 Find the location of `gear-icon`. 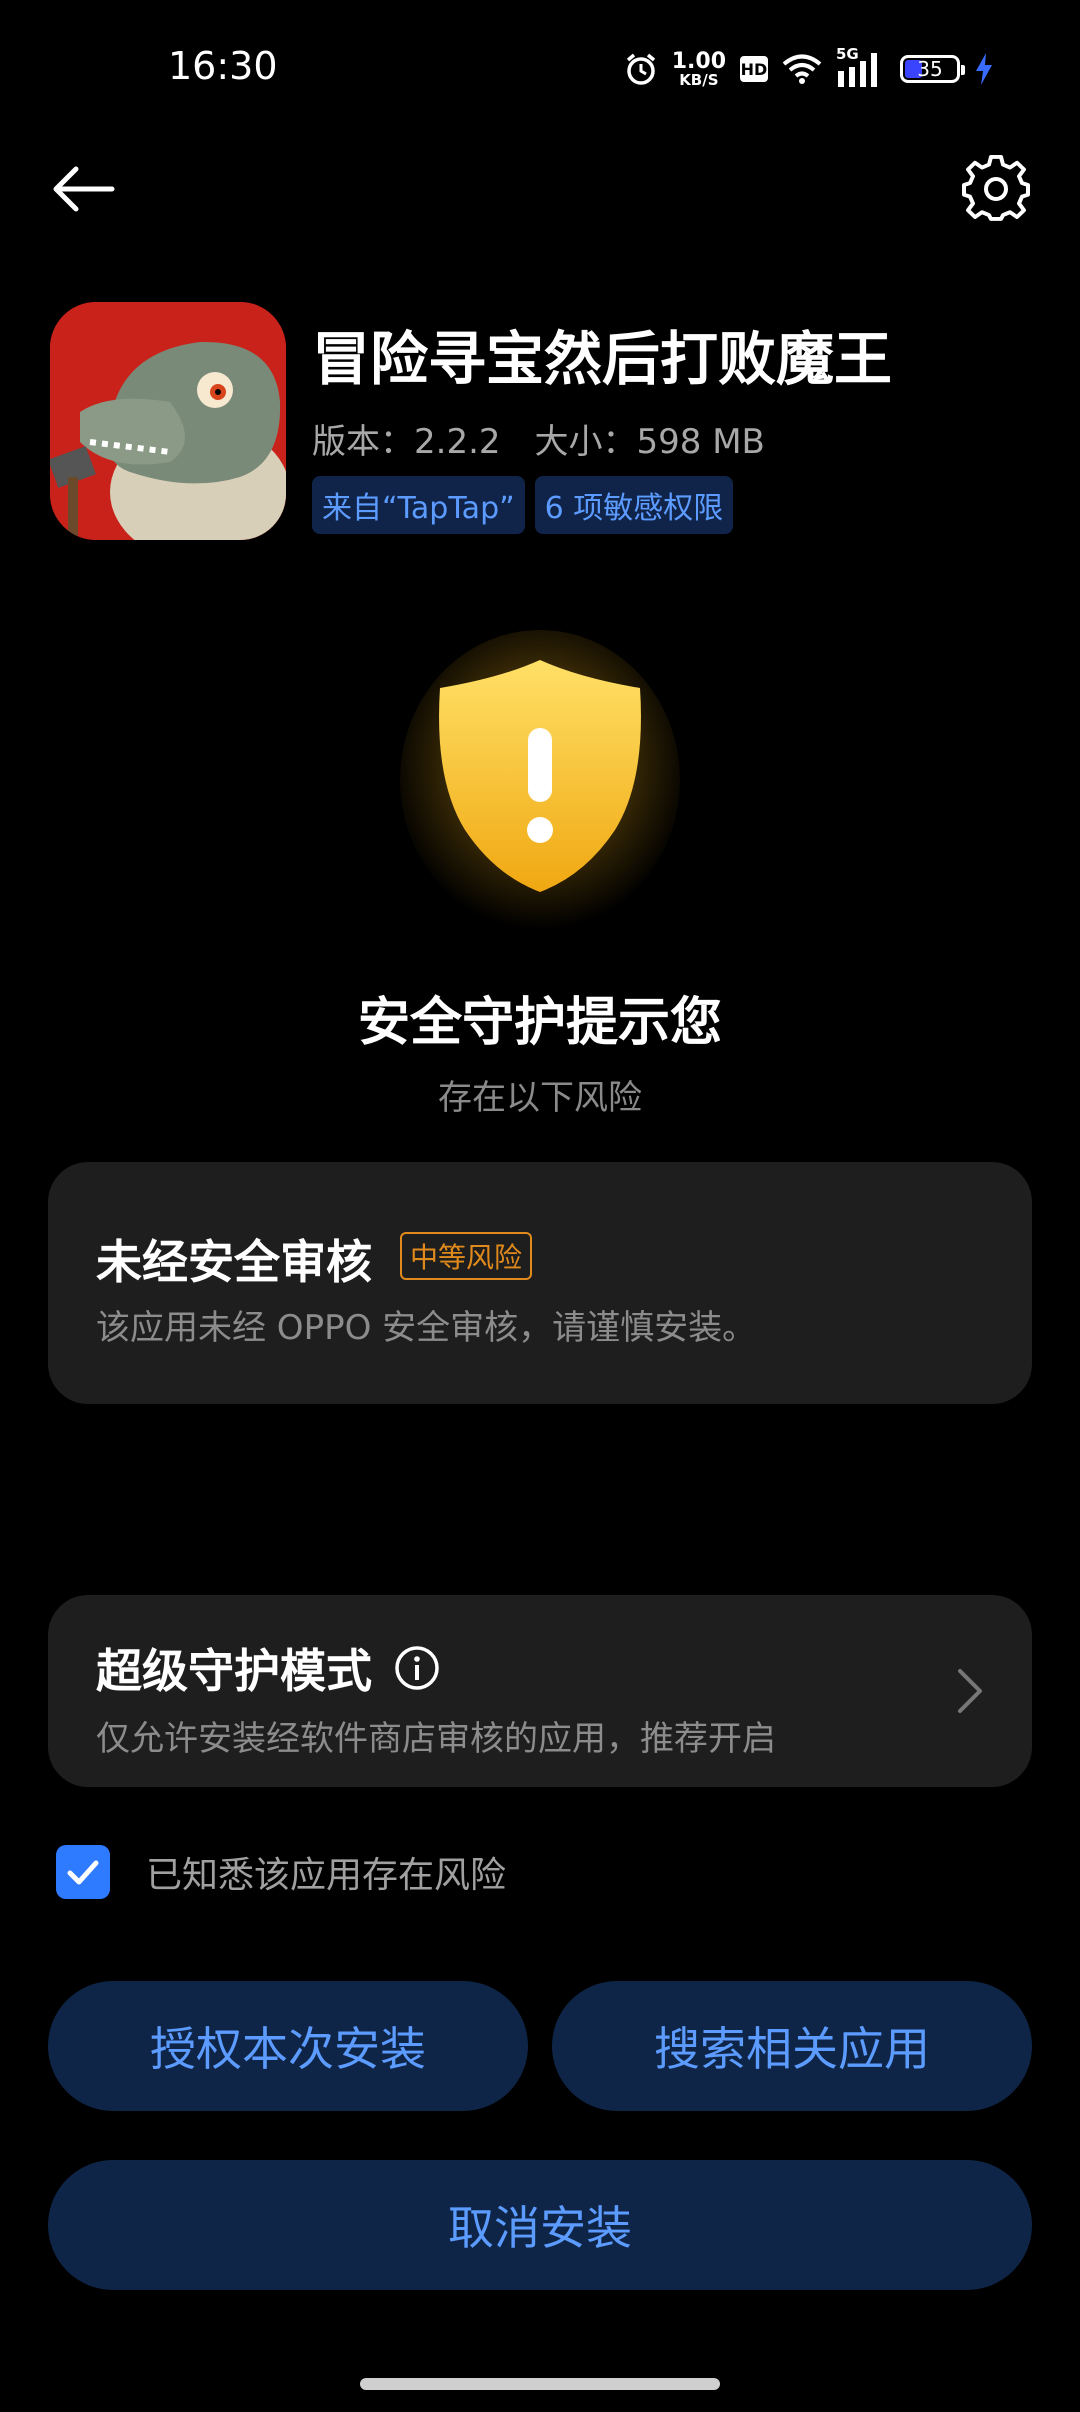

gear-icon is located at coordinates (996, 188).